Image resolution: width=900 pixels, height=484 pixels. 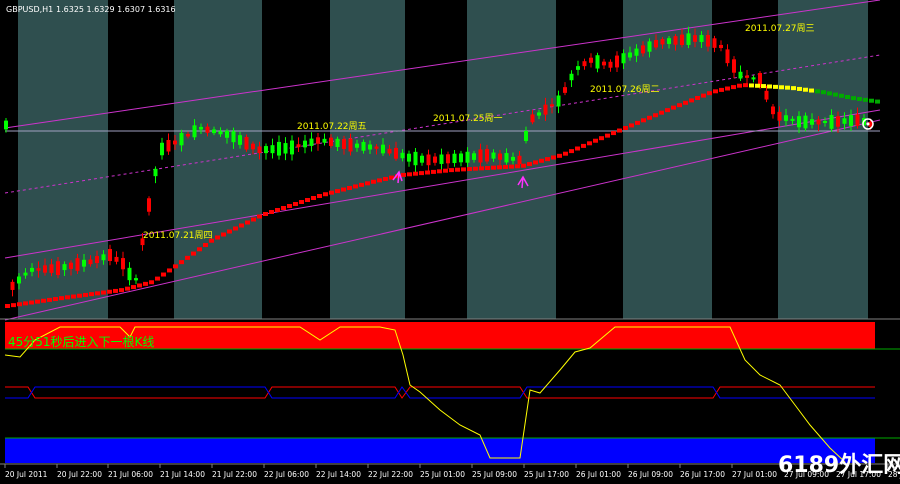 I want to click on time-axis-label: 20 Jul 22:00, so click(x=79, y=474).